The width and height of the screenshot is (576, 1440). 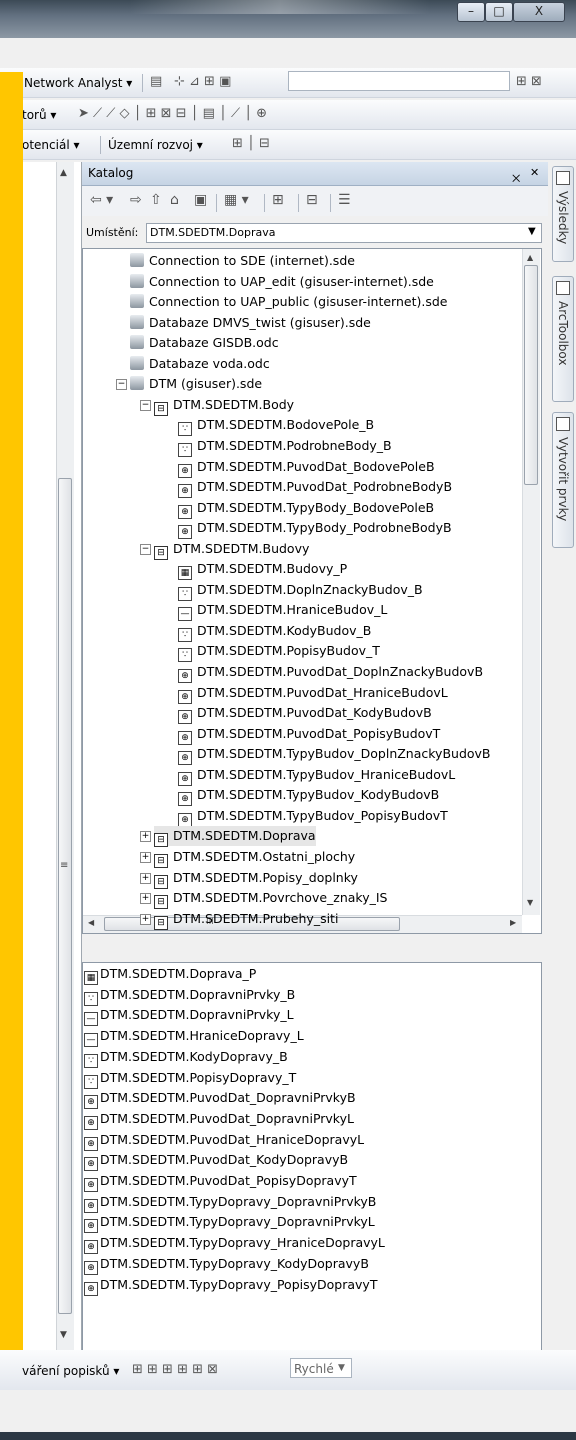 What do you see at coordinates (202, 81) in the screenshot?
I see `network-tools-icon: ⊹ ⊿ ⊞ ▣` at bounding box center [202, 81].